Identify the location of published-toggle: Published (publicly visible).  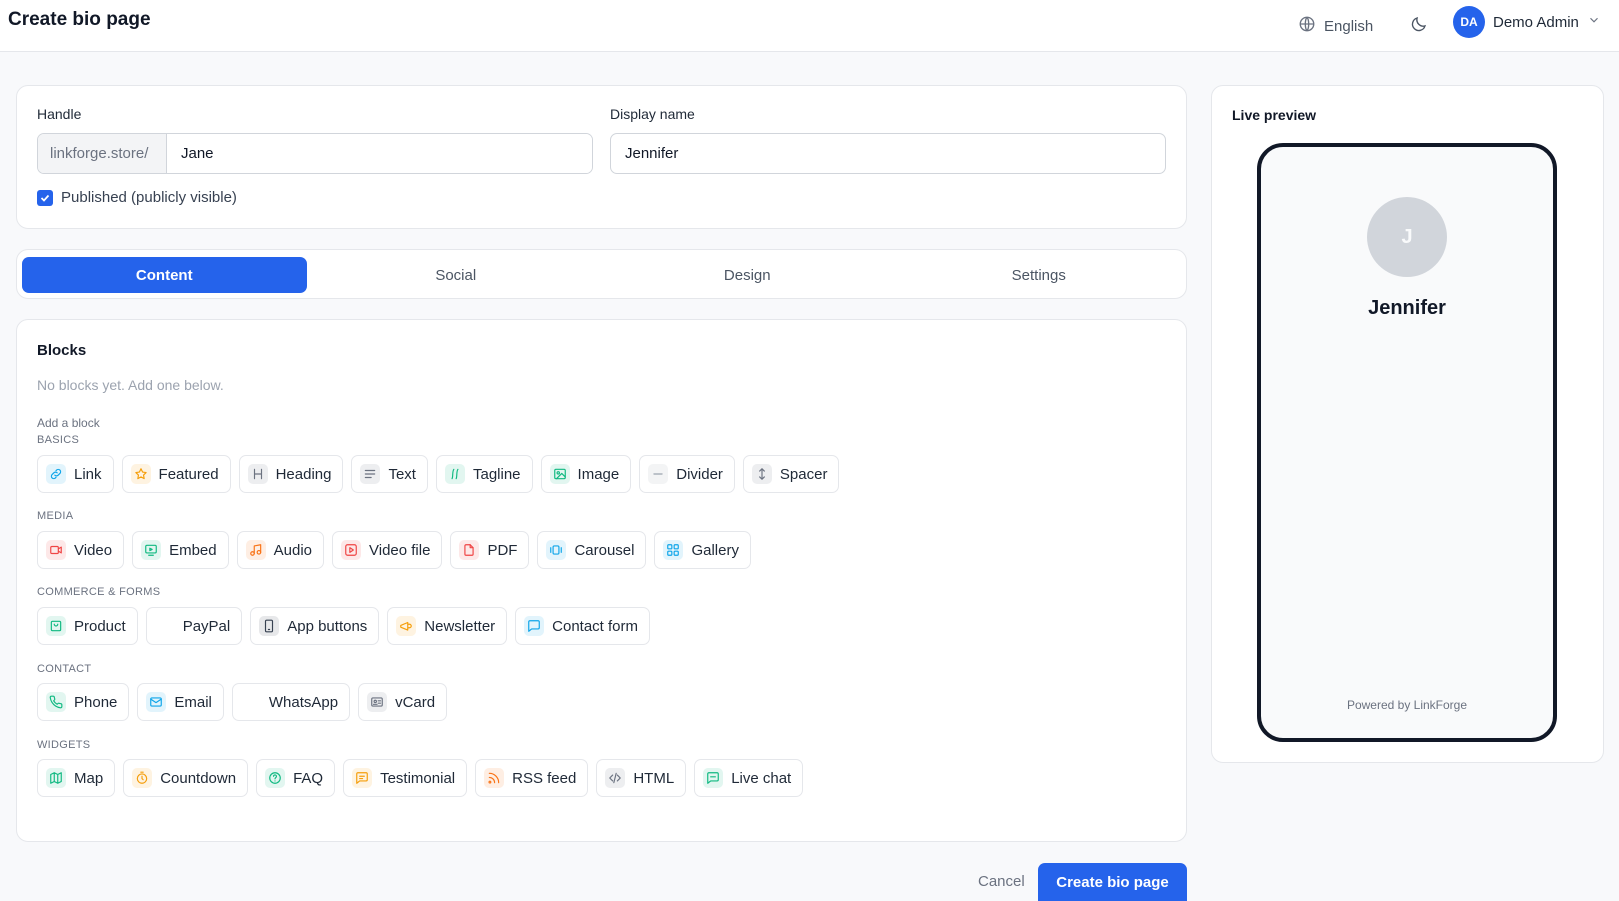
(137, 197).